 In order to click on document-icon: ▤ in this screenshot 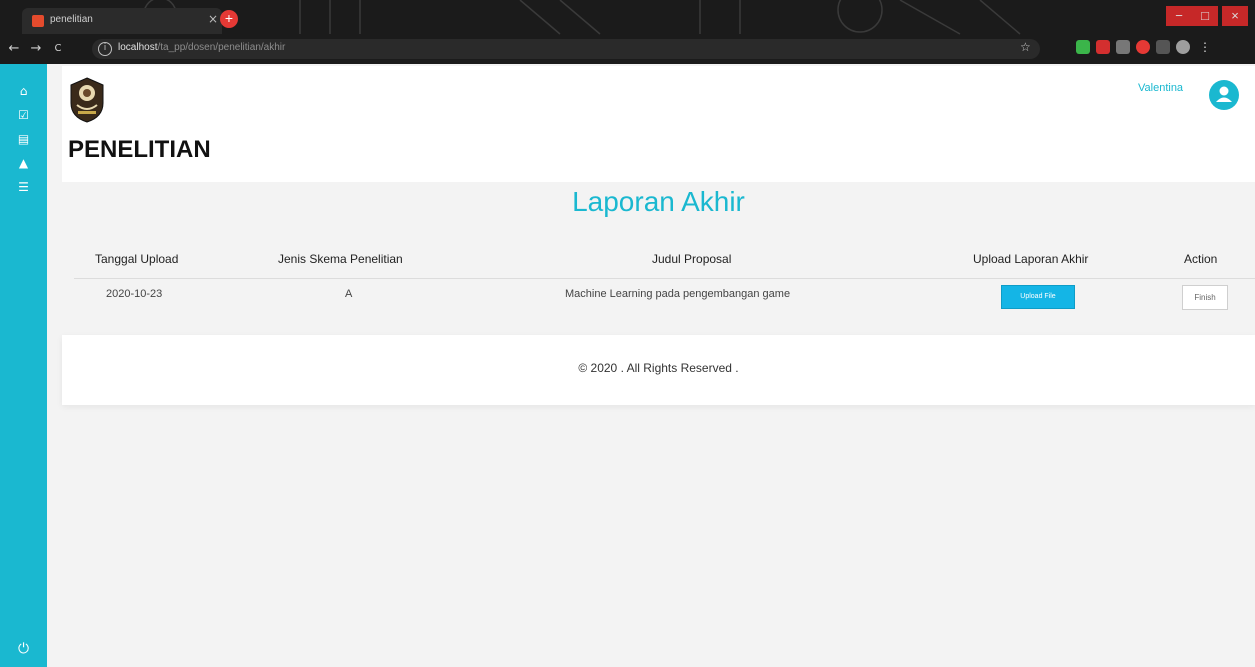, I will do `click(23, 139)`.